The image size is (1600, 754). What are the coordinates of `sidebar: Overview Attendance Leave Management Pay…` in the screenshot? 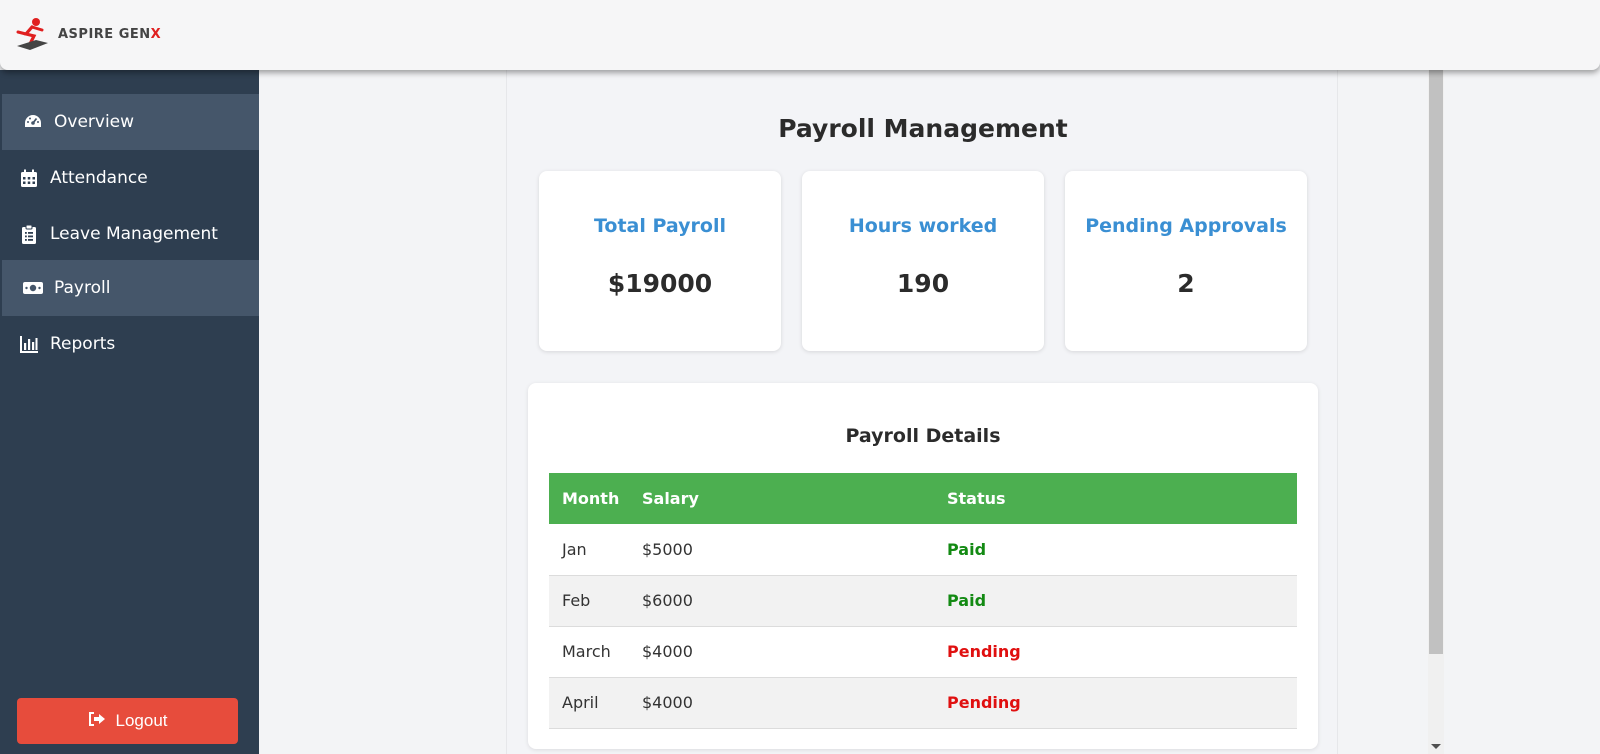 It's located at (129, 412).